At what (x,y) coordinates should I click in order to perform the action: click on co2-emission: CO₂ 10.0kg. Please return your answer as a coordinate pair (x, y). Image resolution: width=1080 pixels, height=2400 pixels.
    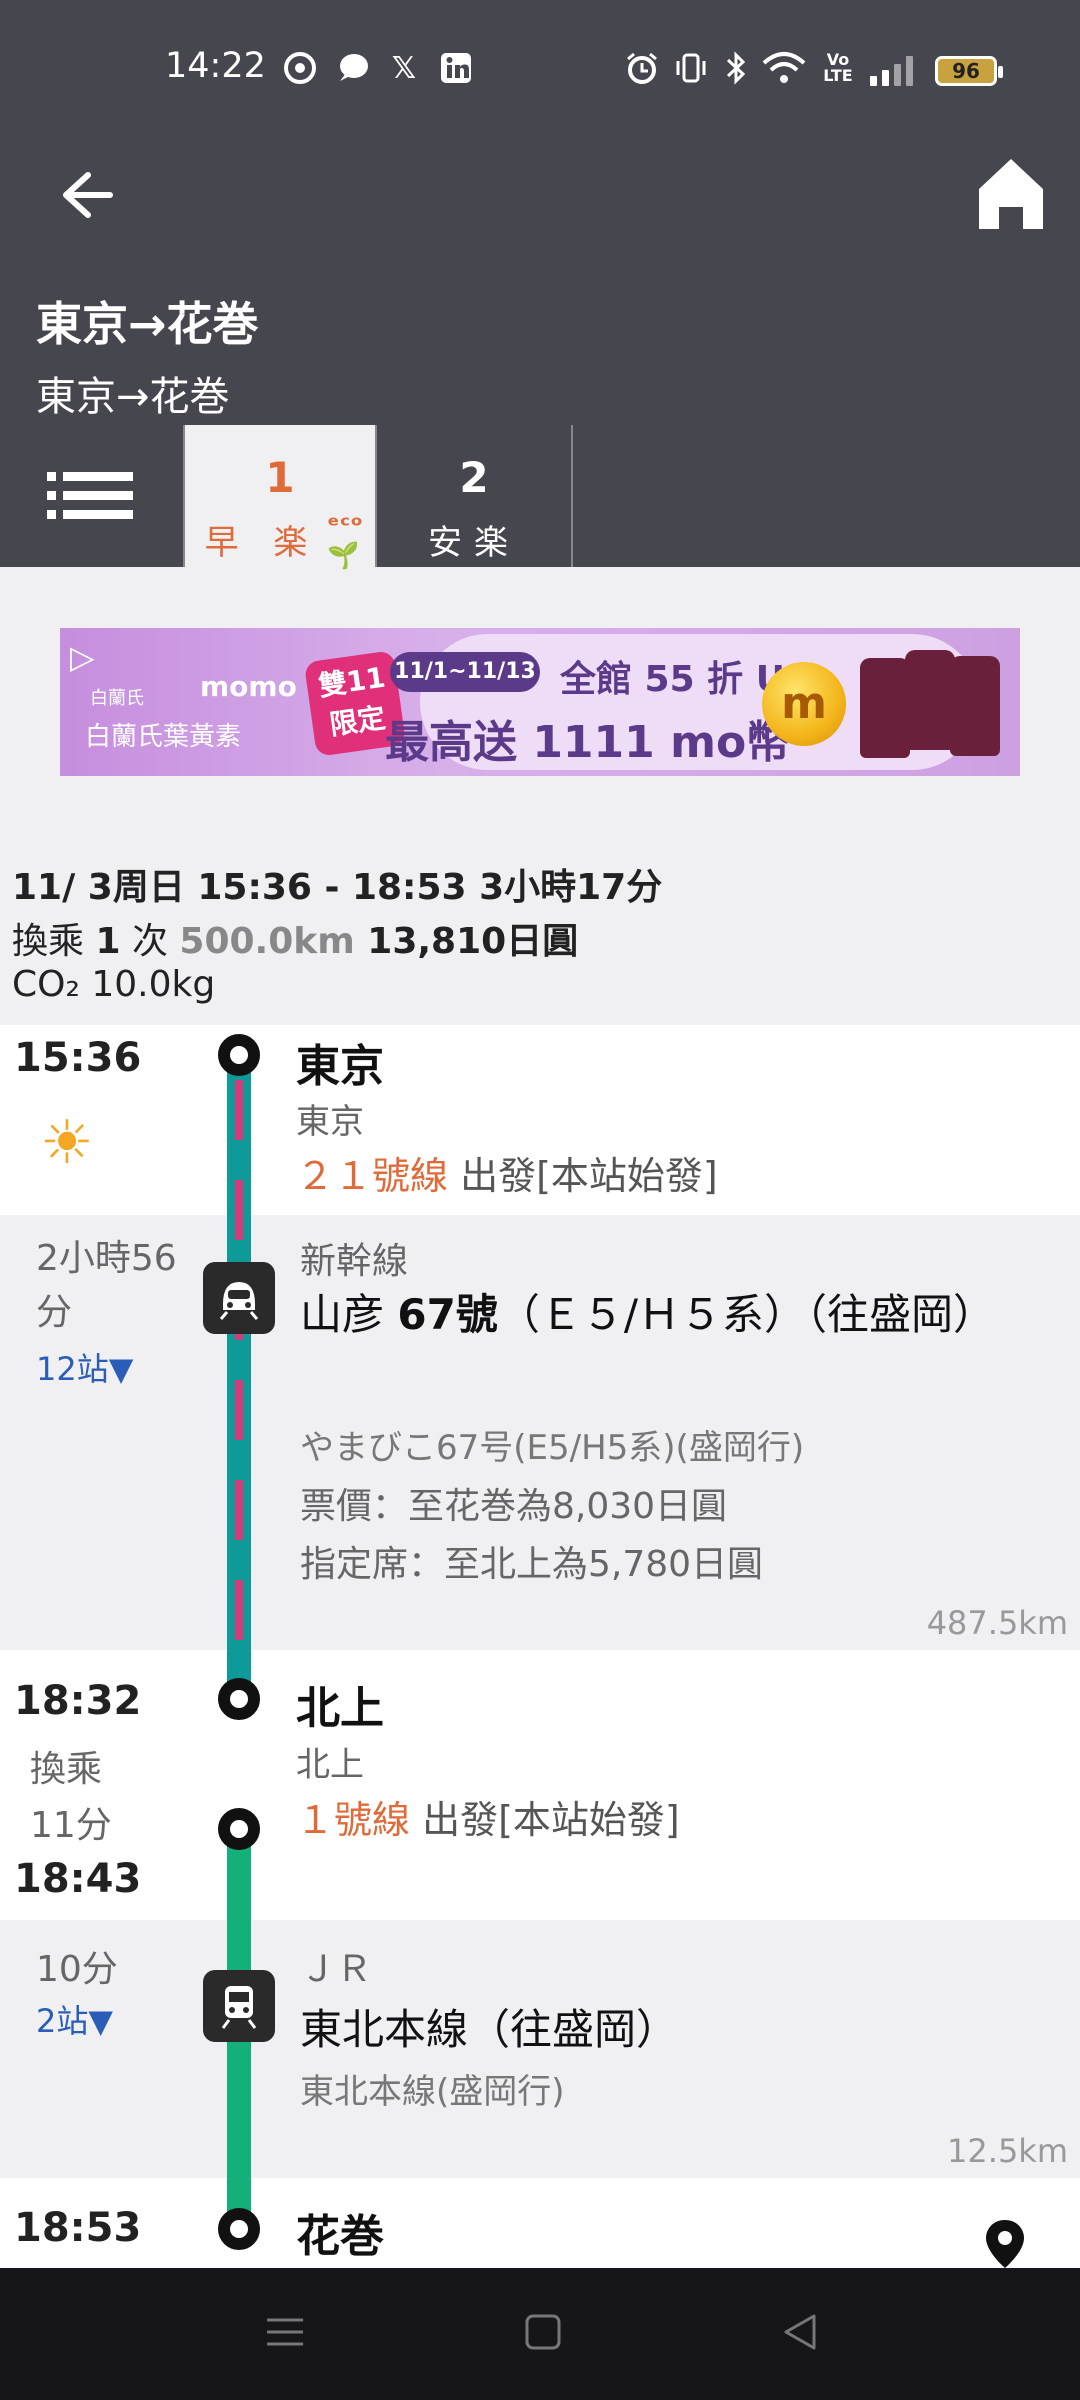
    Looking at the image, I should click on (114, 984).